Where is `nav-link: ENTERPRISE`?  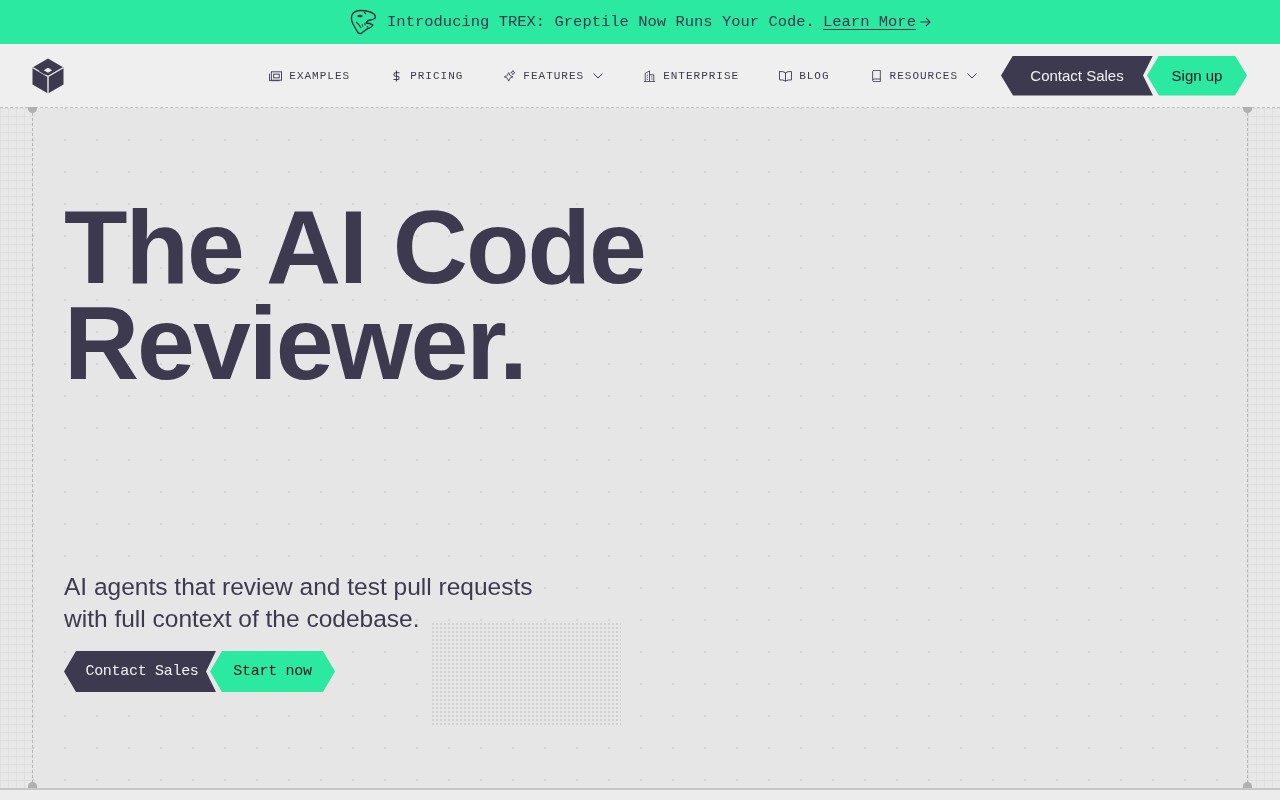
nav-link: ENTERPRISE is located at coordinates (691, 75).